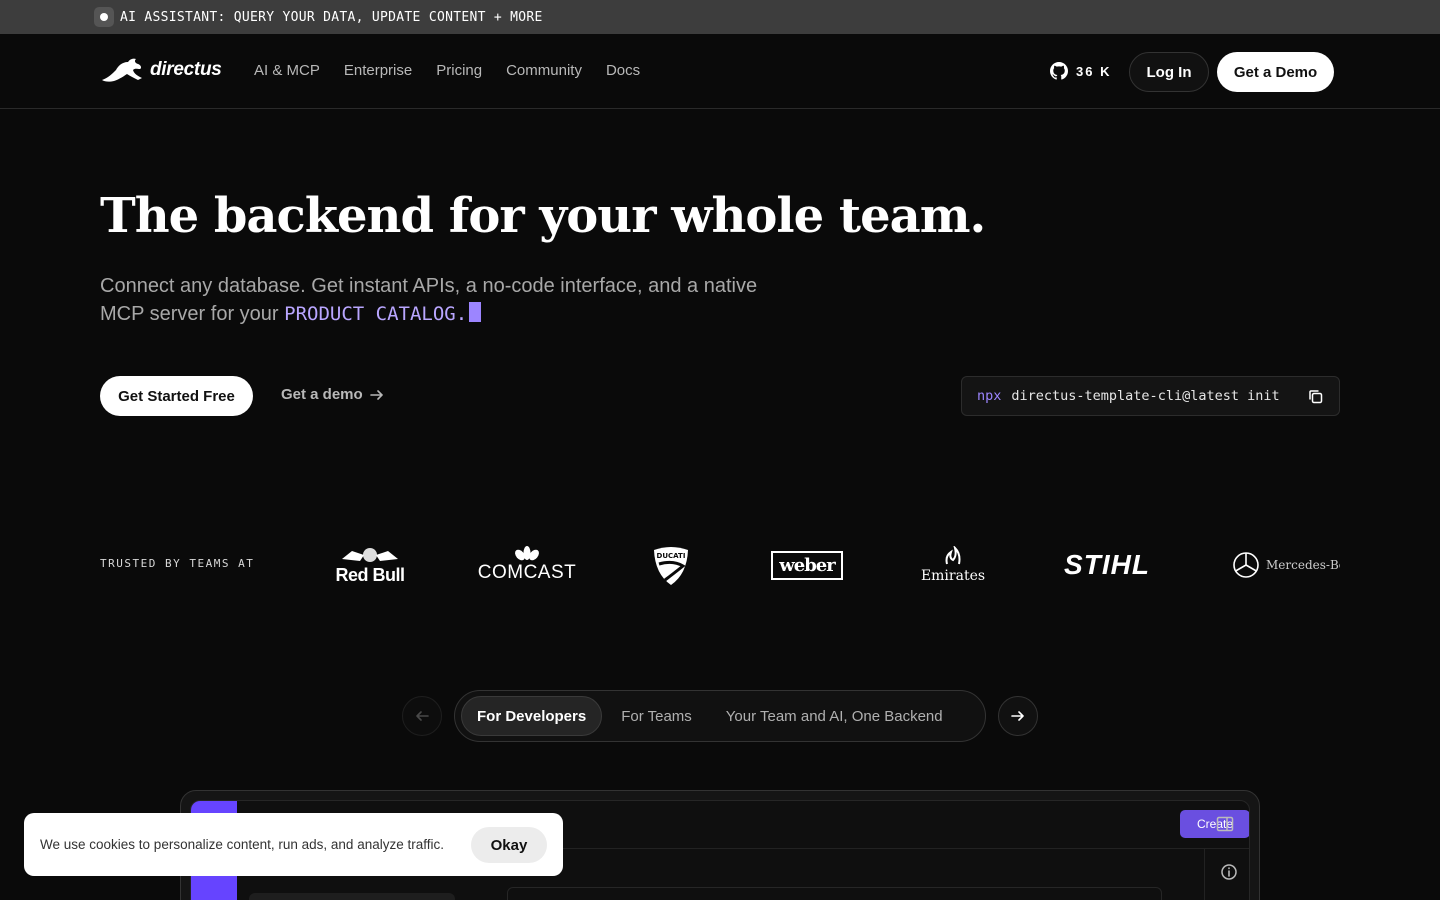  What do you see at coordinates (177, 563) in the screenshot?
I see `trusted-label: TRUSTED BY TEAMS AT` at bounding box center [177, 563].